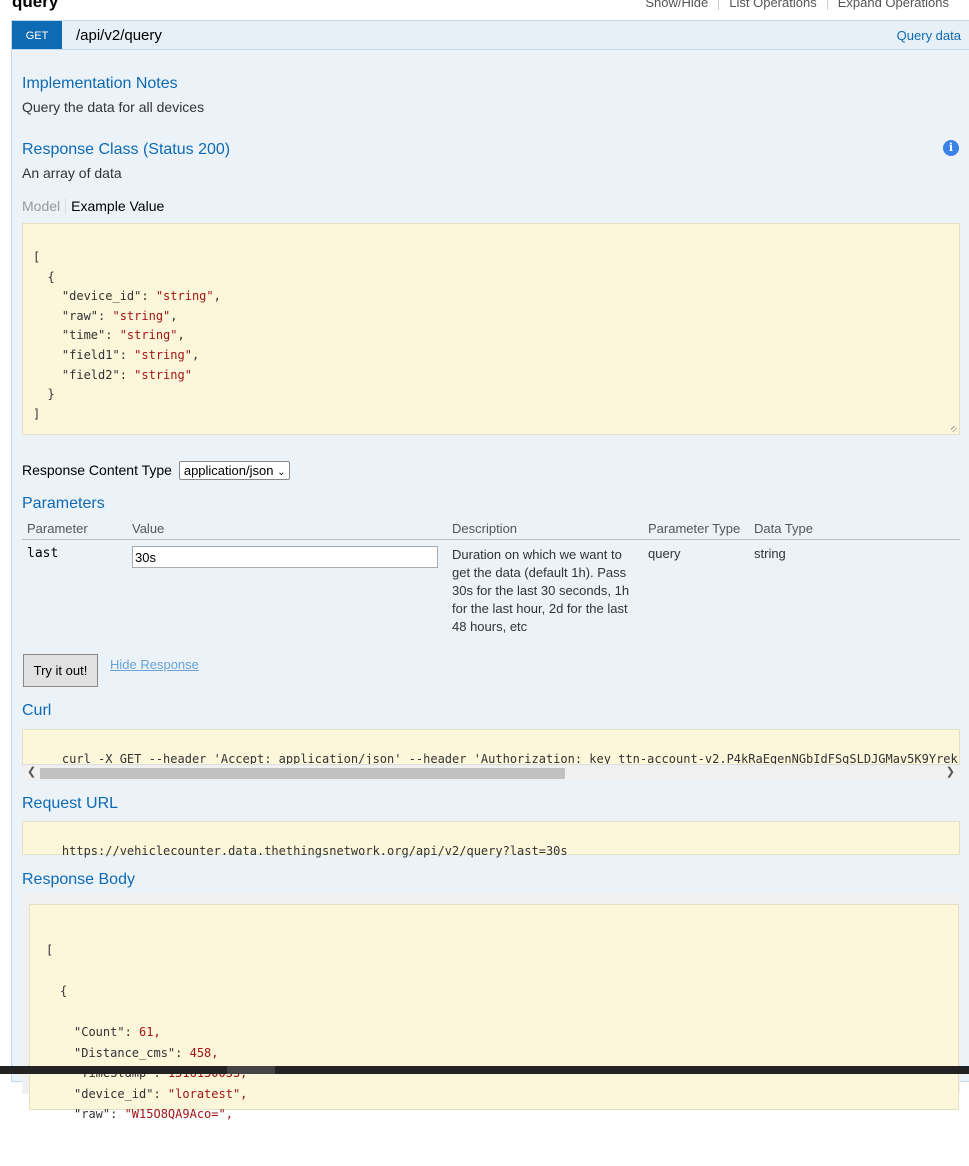  Describe the element at coordinates (72, 173) in the screenshot. I see `response-class-text: An array of data` at that location.